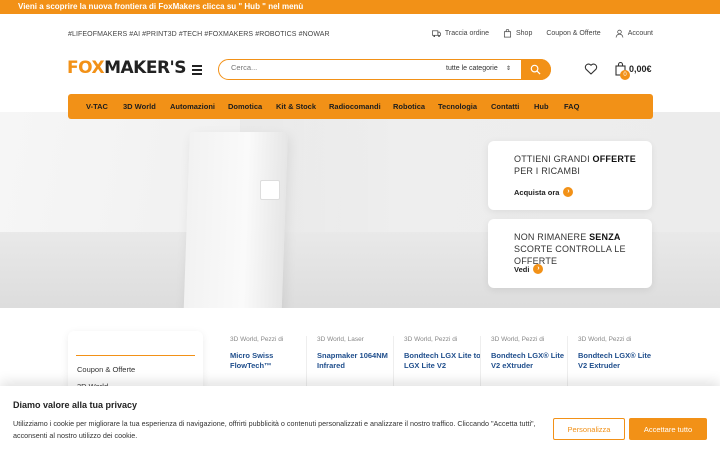 This screenshot has height=450, width=720. Describe the element at coordinates (466, 33) in the screenshot. I see `track-order-label: Traccia ordine` at that location.